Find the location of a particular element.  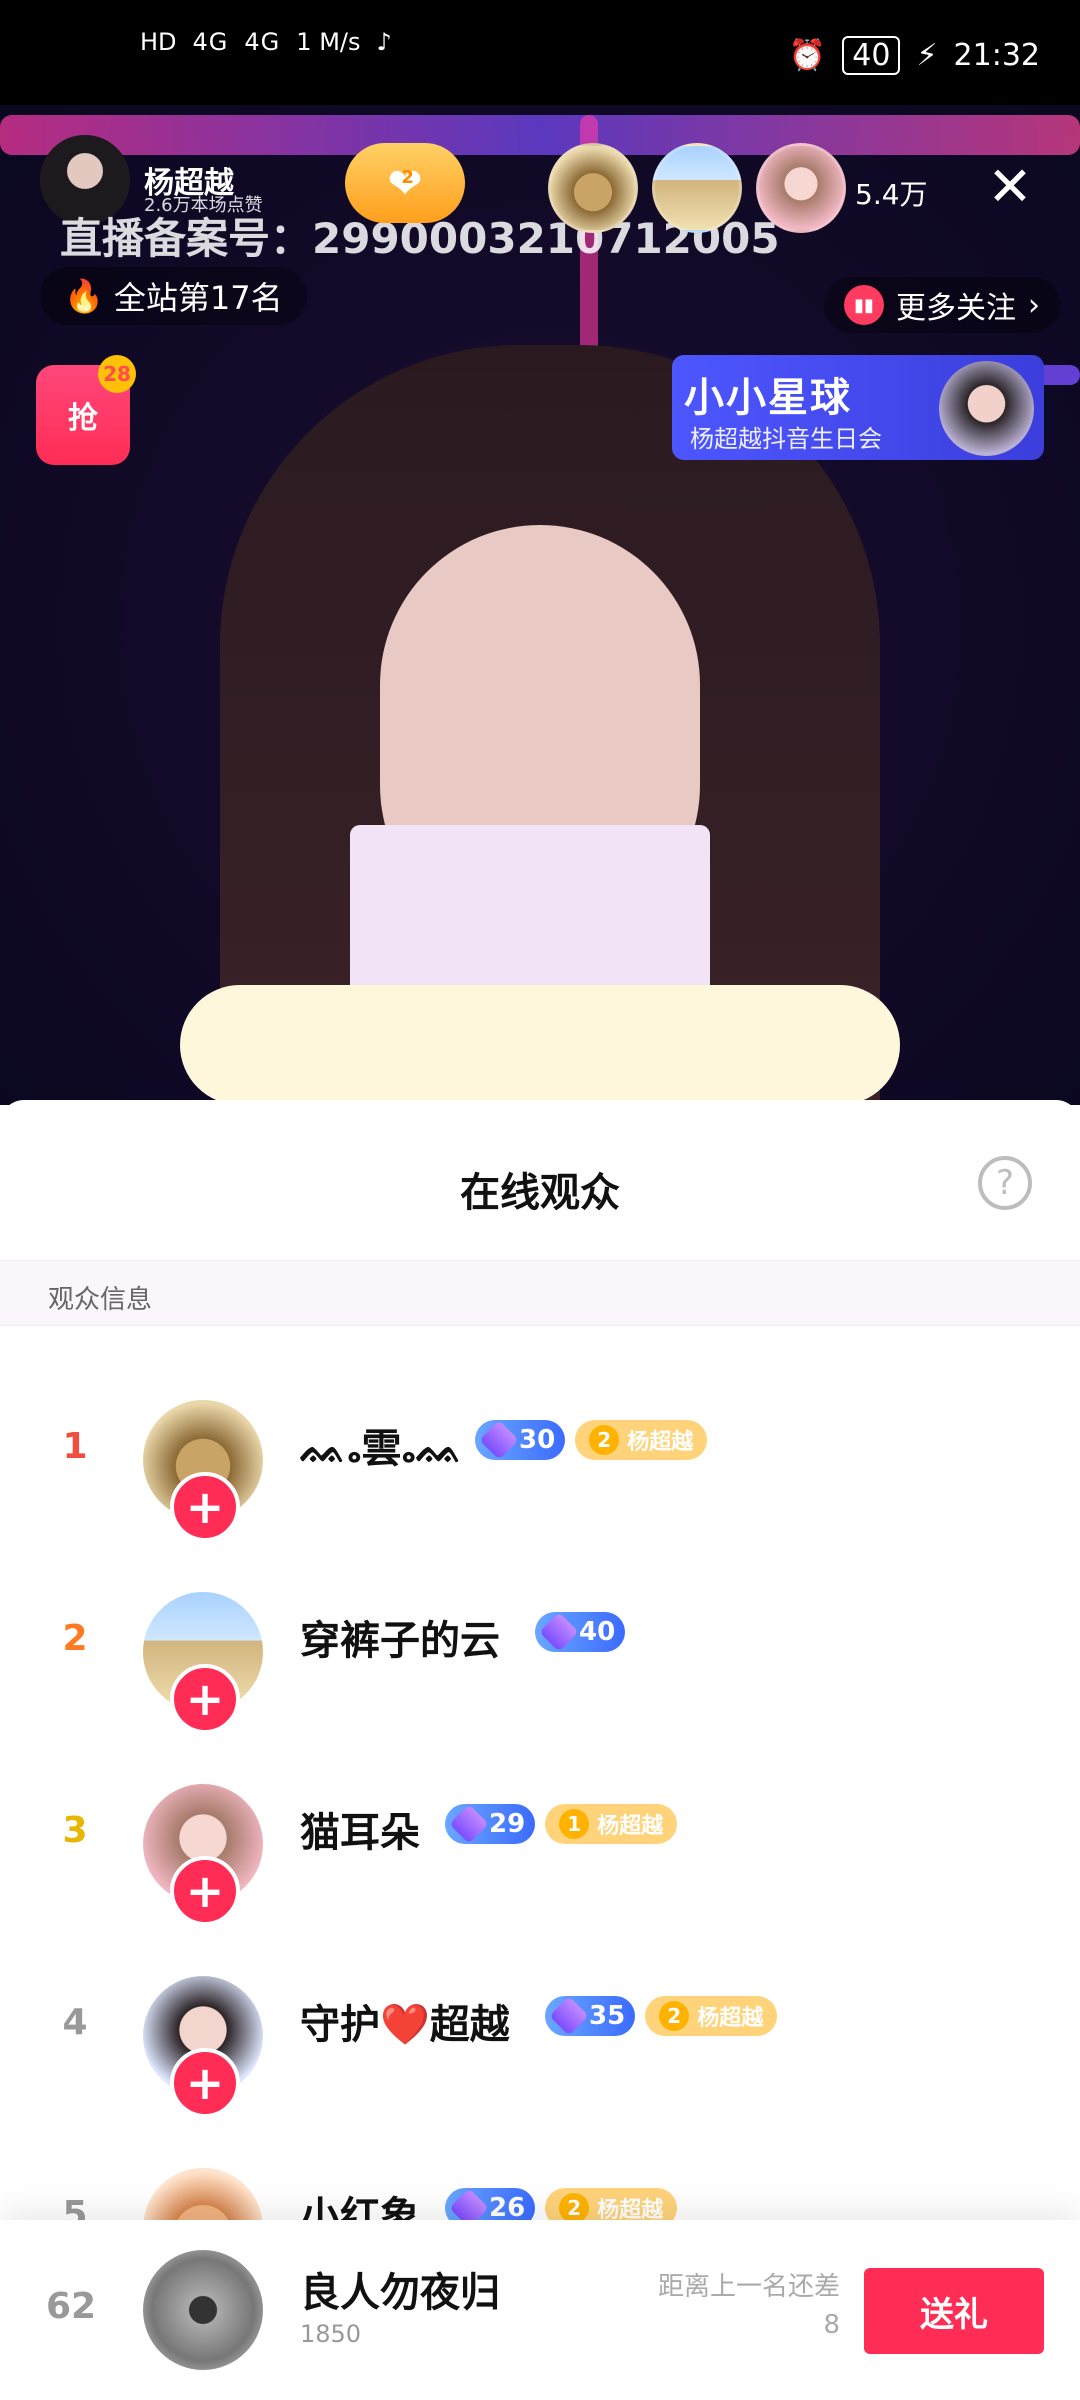

battery-value: 40 is located at coordinates (871, 55).